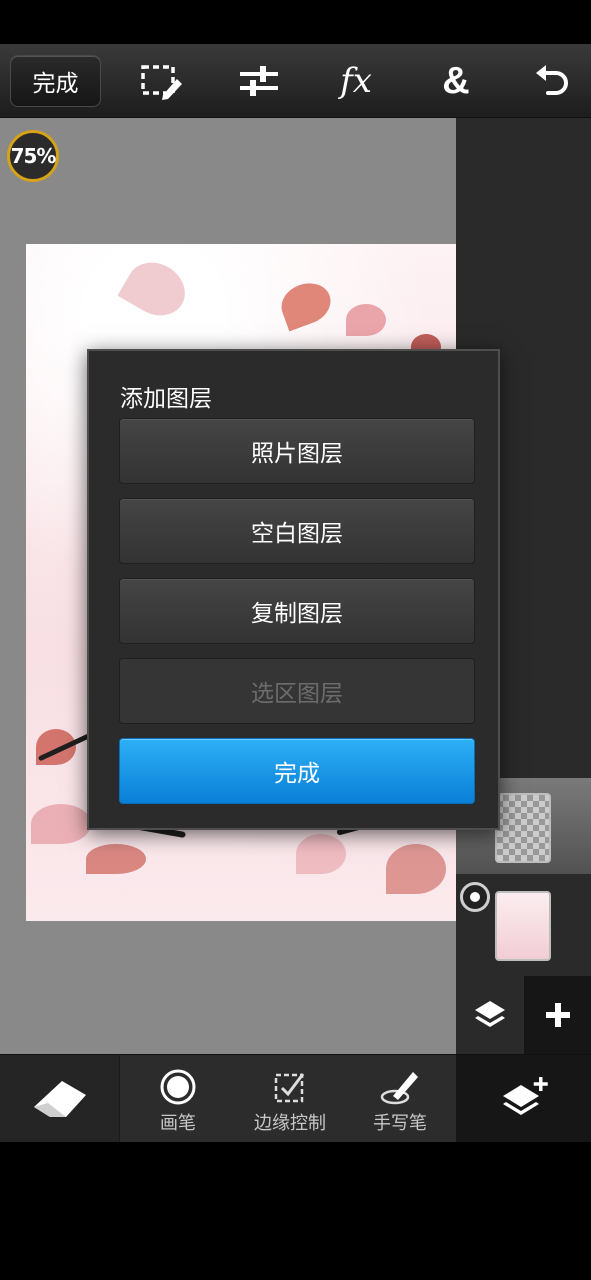 The height and width of the screenshot is (1280, 591). Describe the element at coordinates (297, 691) in the screenshot. I see `selection-layer-button: 选区图层` at that location.